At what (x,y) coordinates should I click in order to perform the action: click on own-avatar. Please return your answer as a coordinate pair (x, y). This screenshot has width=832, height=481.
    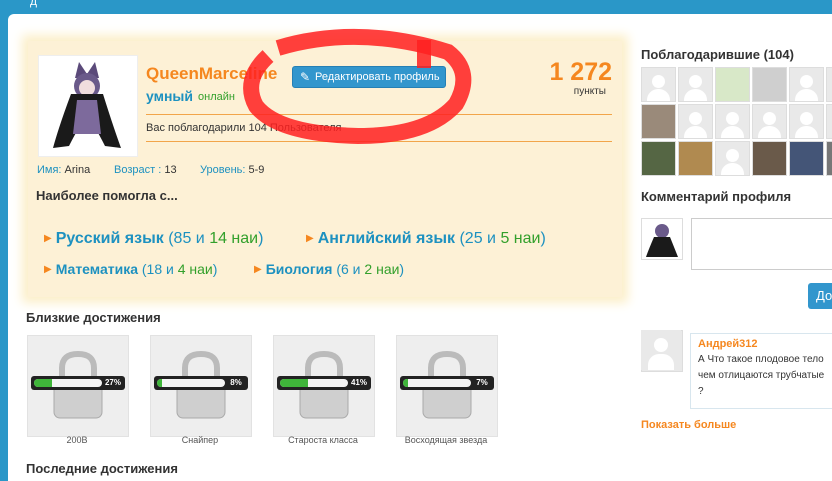
    Looking at the image, I should click on (662, 239).